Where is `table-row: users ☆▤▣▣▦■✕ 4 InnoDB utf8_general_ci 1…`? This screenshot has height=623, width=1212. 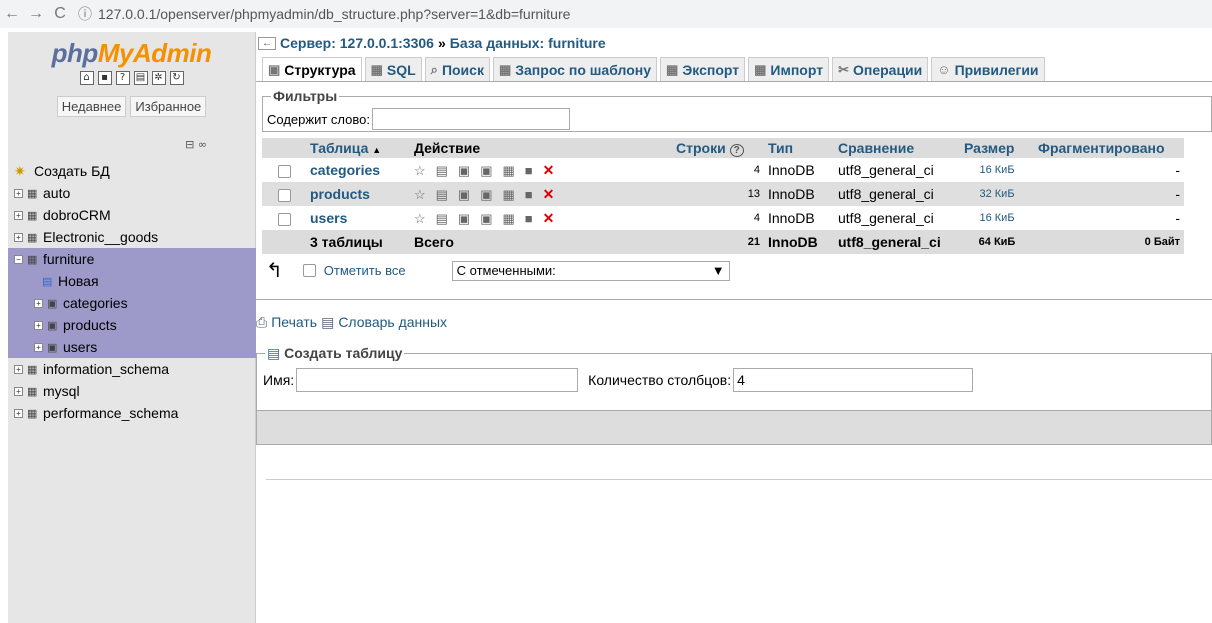 table-row: users ☆▤▣▣▦■✕ 4 InnoDB utf8_general_ci 1… is located at coordinates (723, 218).